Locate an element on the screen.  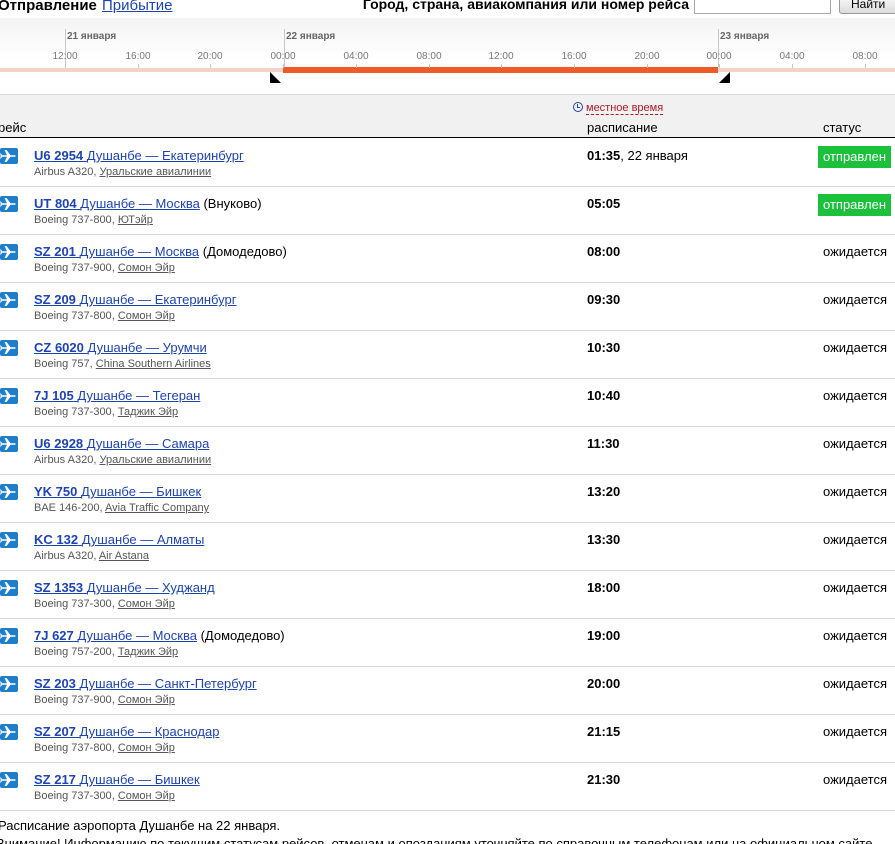
flight-details: Boeing 737-300, Сомон Эйр is located at coordinates (104, 796).